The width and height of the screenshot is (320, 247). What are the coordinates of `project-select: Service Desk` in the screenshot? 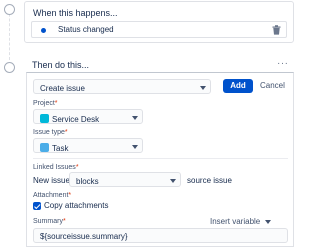 It's located at (88, 116).